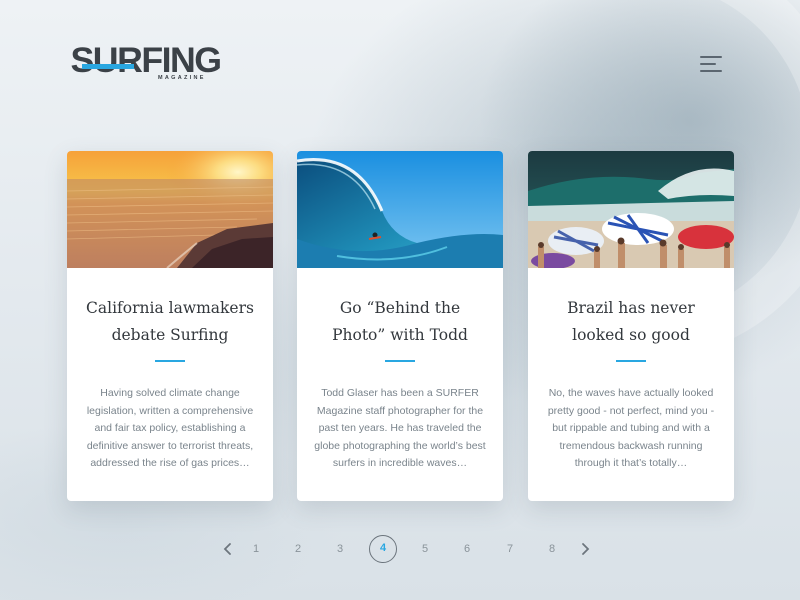  I want to click on hamburger-menu-icon, so click(712, 66).